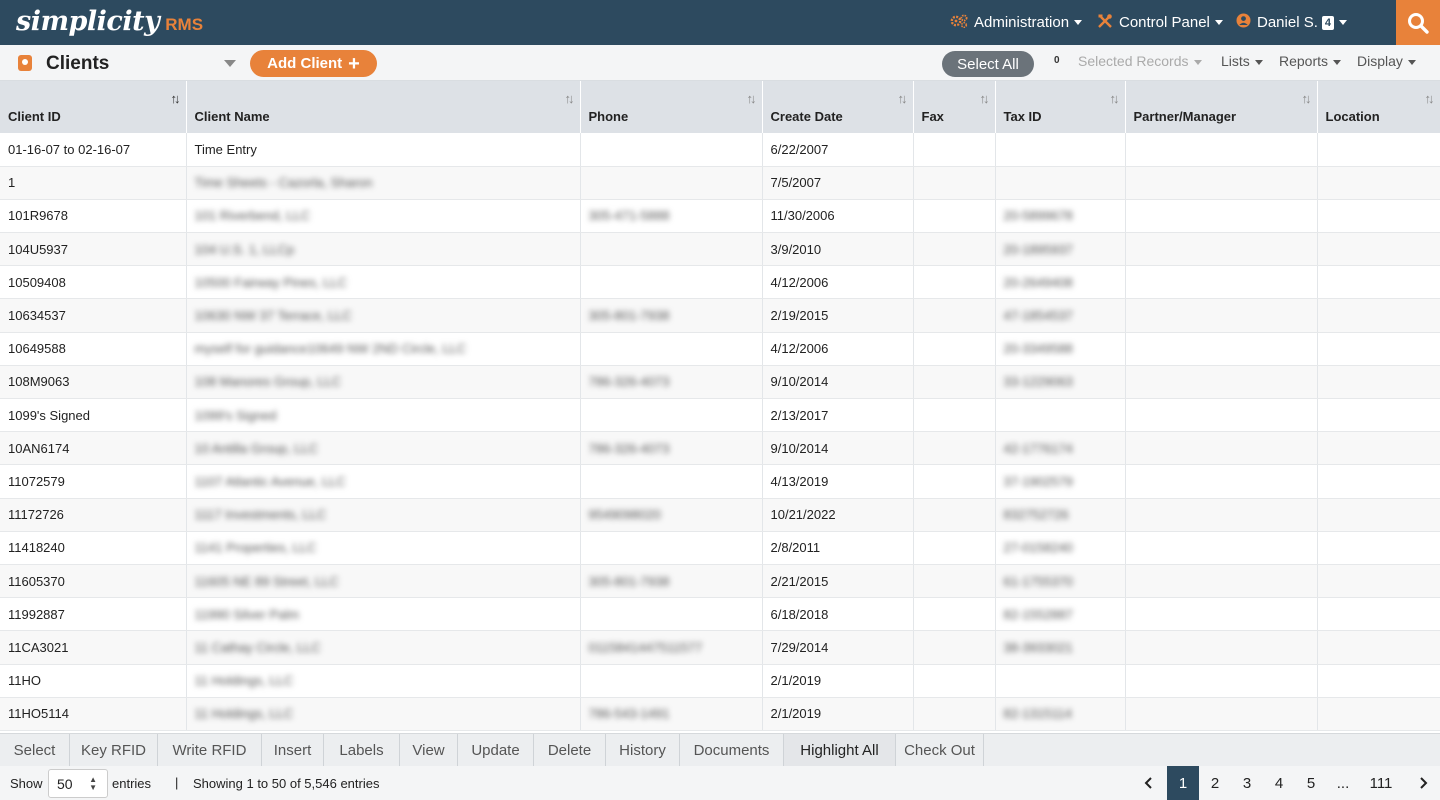 The width and height of the screenshot is (1440, 800). I want to click on cell-id: 11992887, so click(93, 614).